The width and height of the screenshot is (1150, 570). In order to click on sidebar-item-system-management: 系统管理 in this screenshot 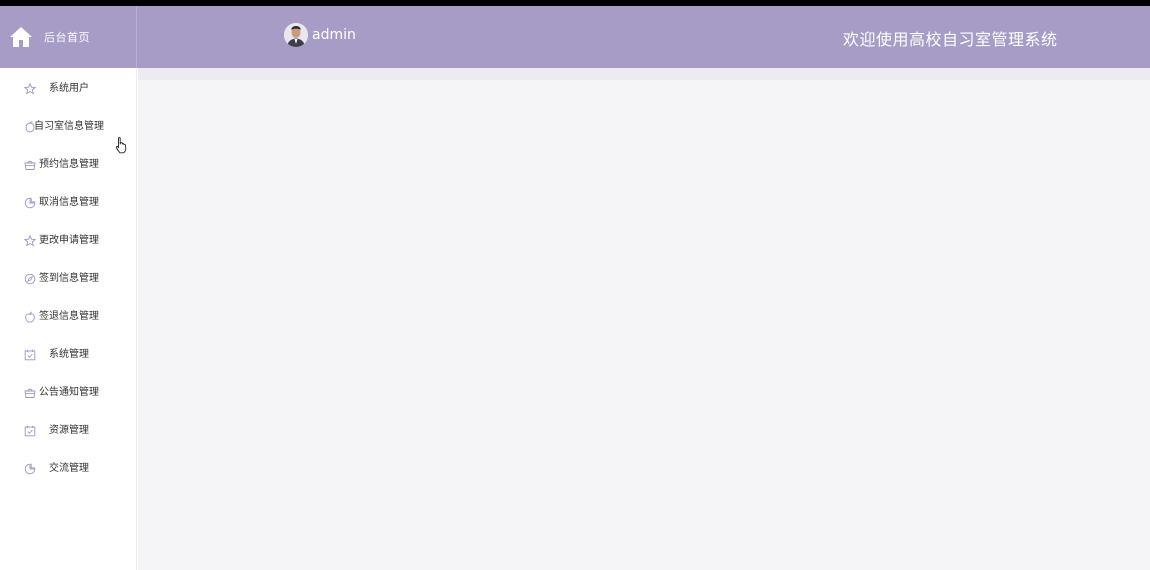, I will do `click(68, 355)`.